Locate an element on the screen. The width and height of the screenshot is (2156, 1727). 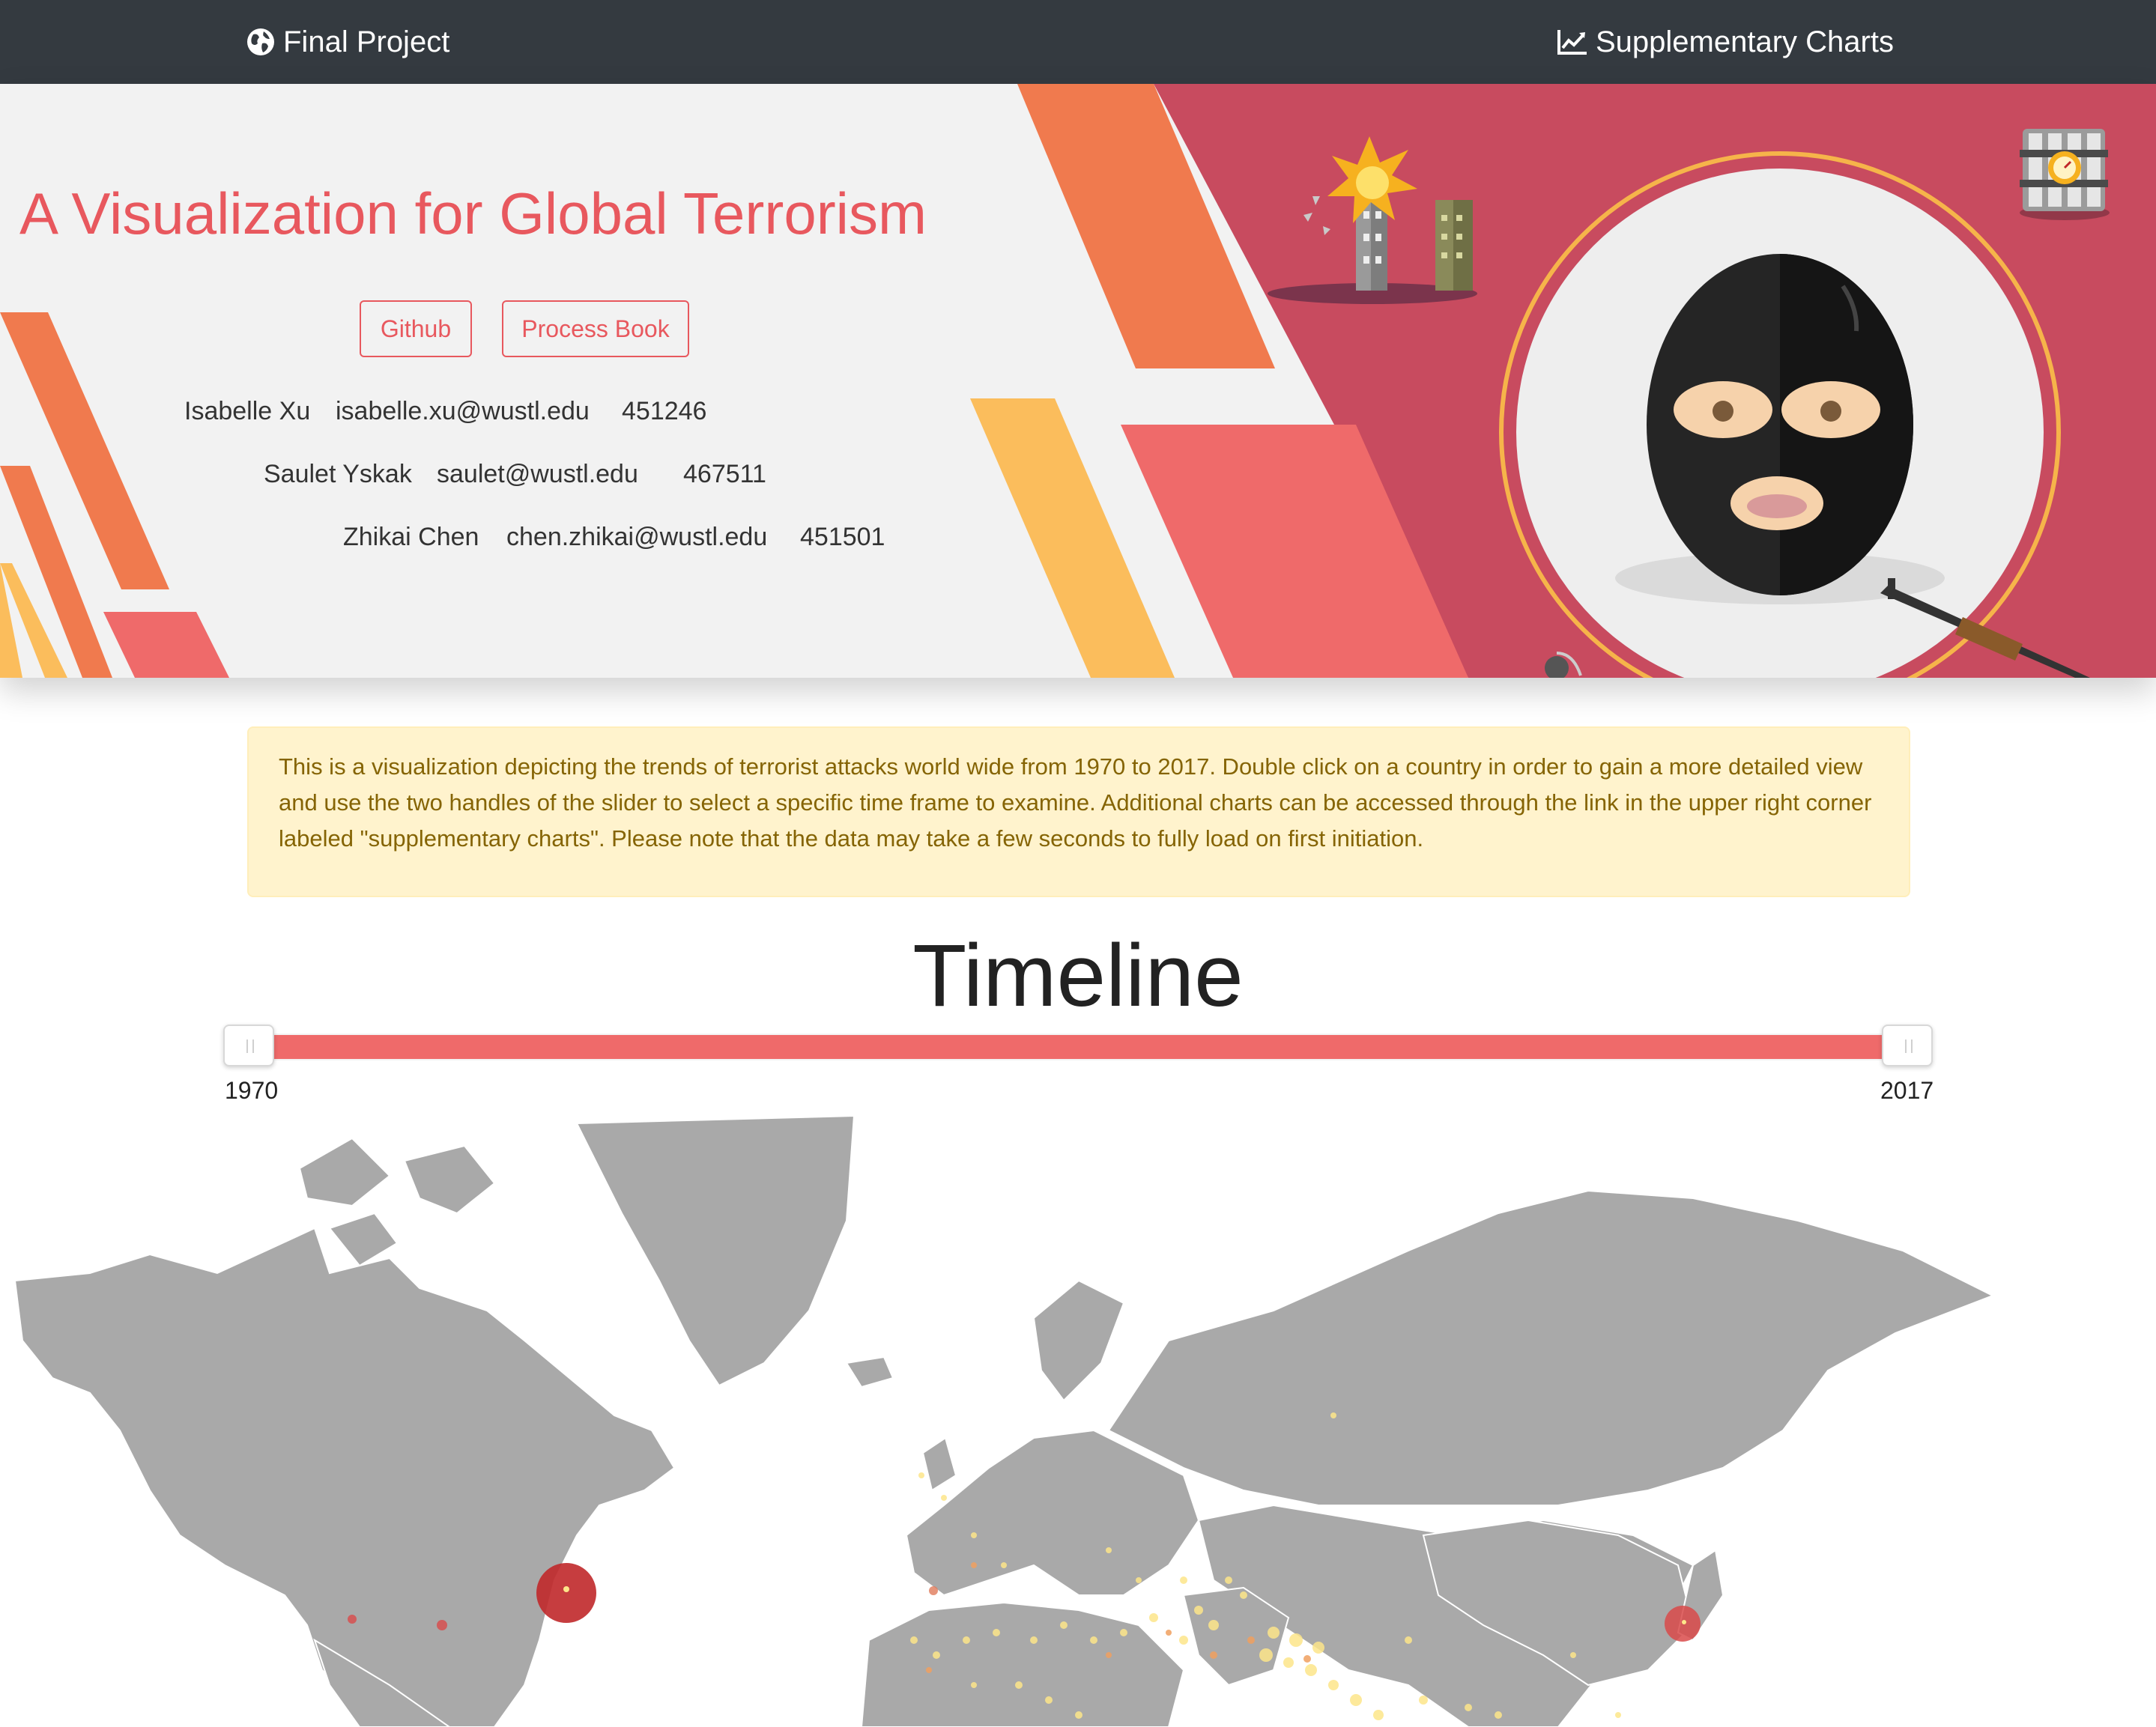
timeline-handle-end is located at coordinates (1907, 1045).